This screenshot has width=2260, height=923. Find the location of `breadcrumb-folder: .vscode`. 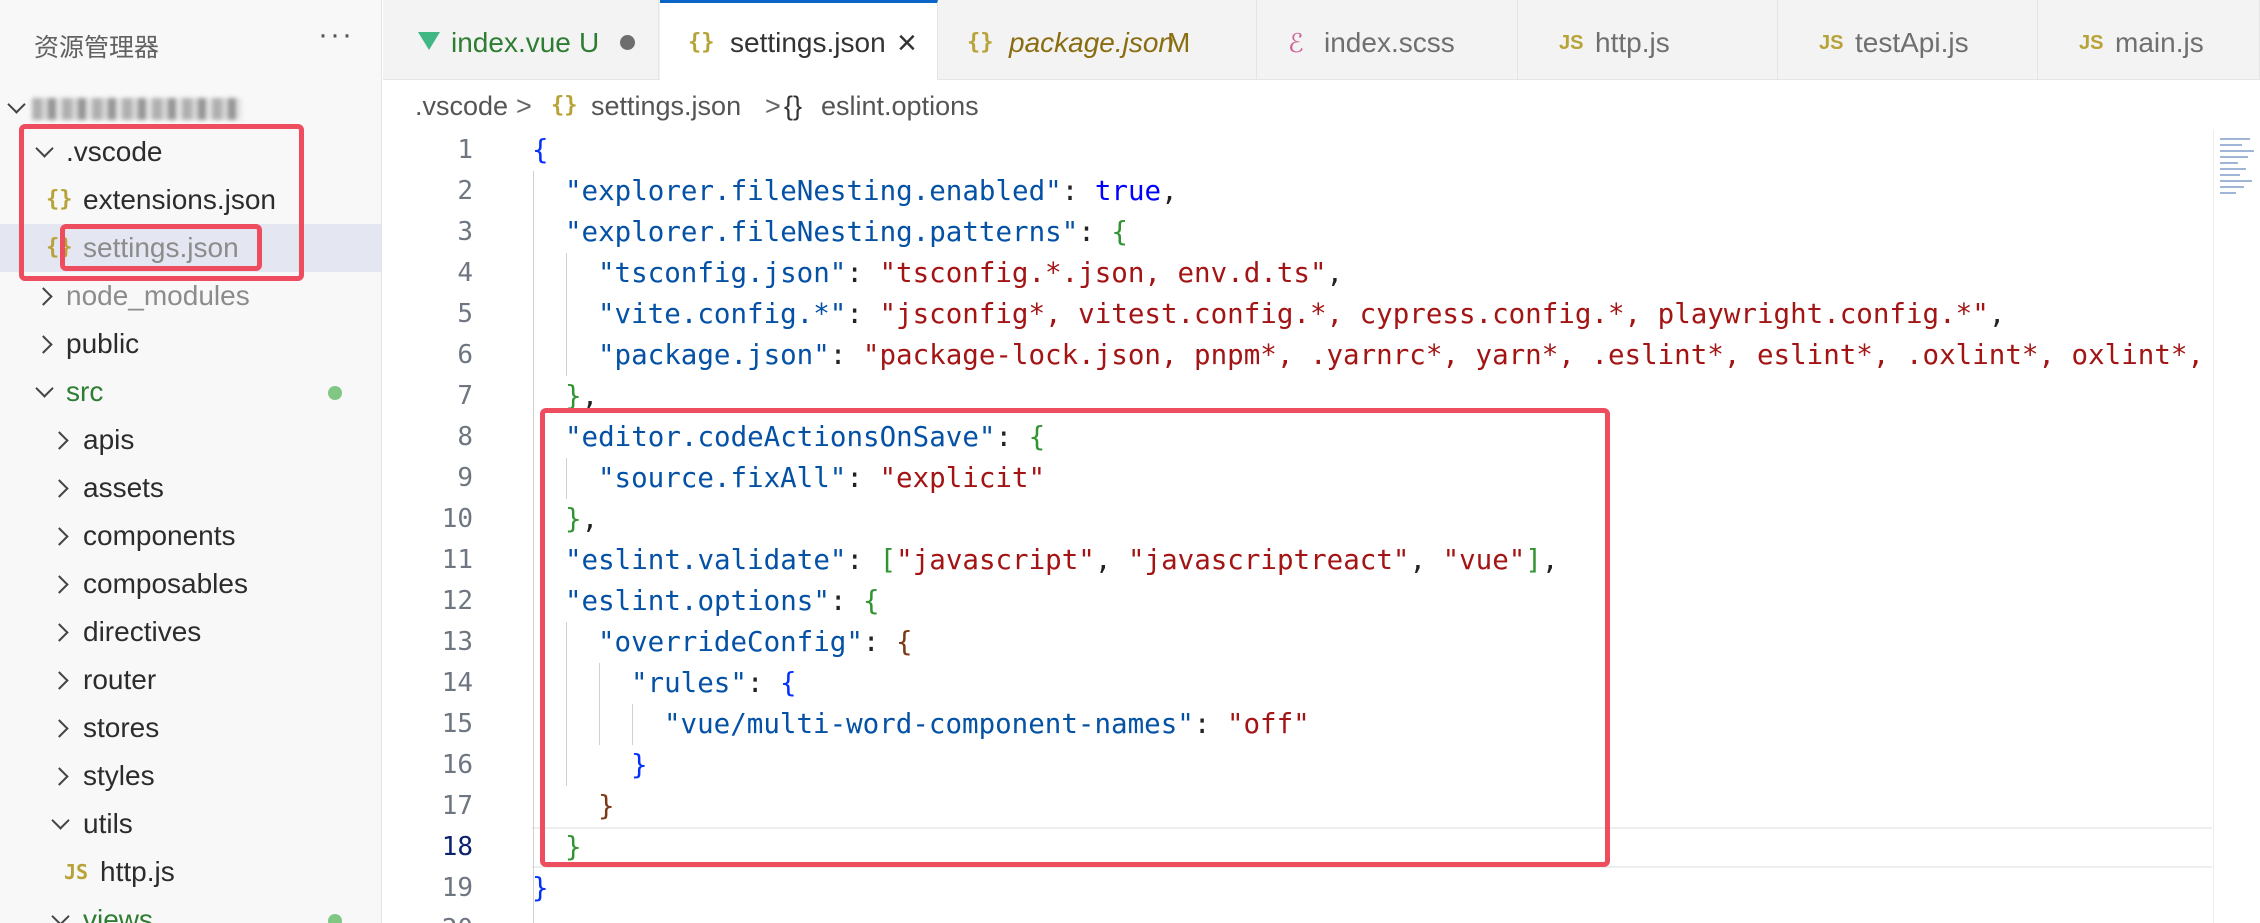

breadcrumb-folder: .vscode is located at coordinates (461, 106).